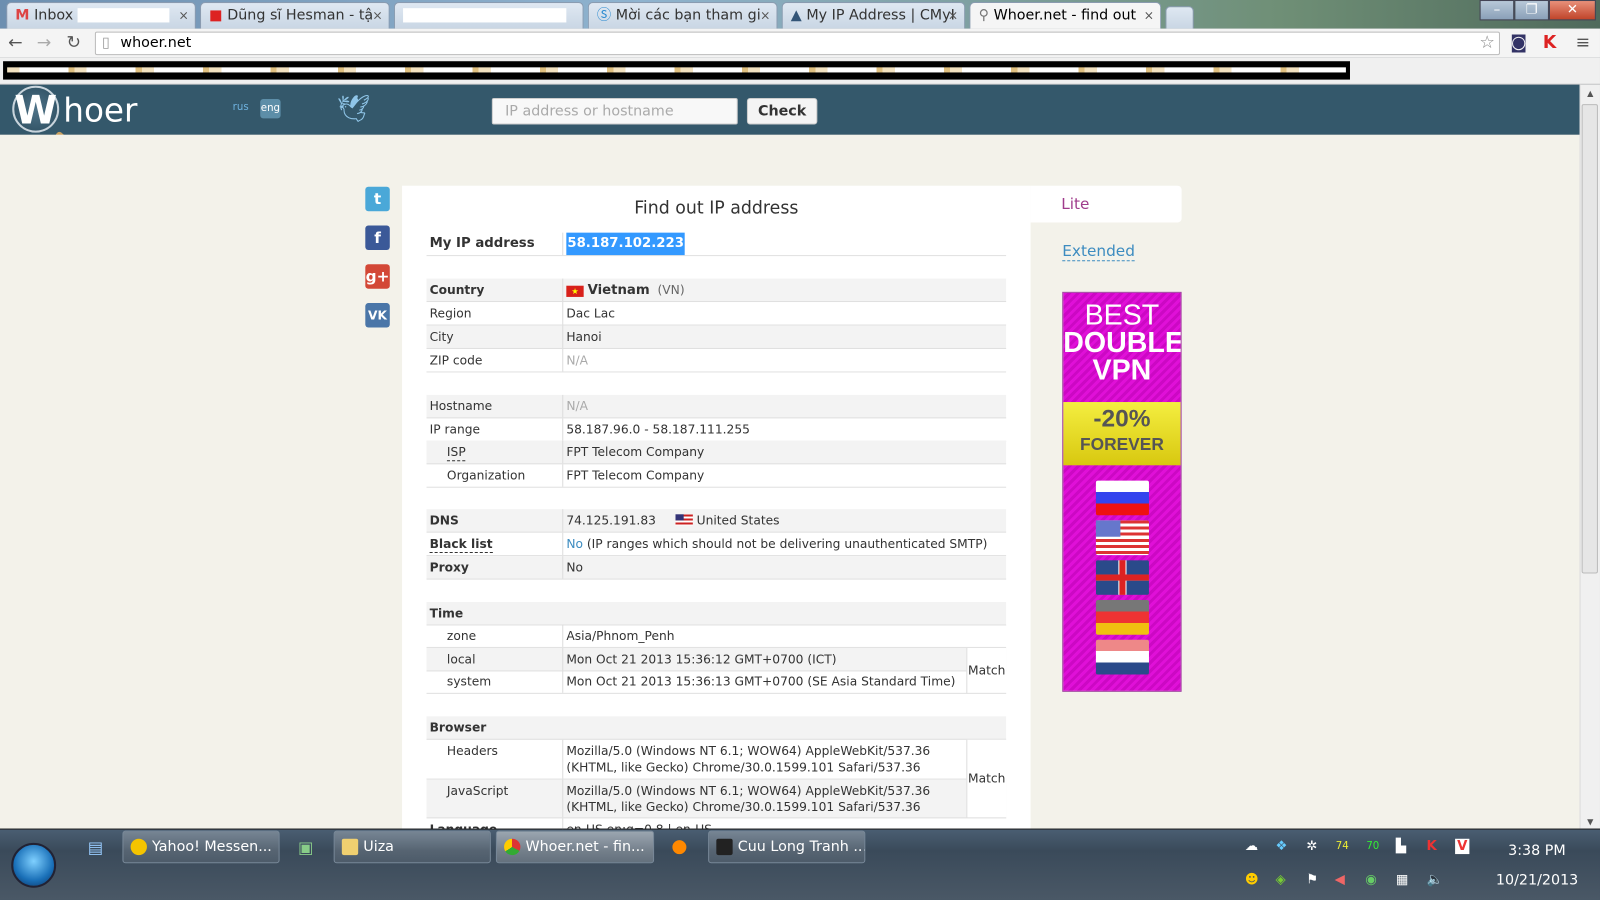 This screenshot has width=1600, height=900. What do you see at coordinates (22, 15) in the screenshot?
I see `gmail-icon: M` at bounding box center [22, 15].